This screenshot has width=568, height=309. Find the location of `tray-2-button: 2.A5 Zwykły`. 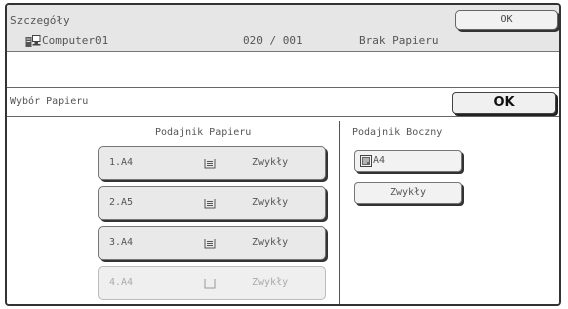

tray-2-button: 2.A5 Zwykły is located at coordinates (212, 203).